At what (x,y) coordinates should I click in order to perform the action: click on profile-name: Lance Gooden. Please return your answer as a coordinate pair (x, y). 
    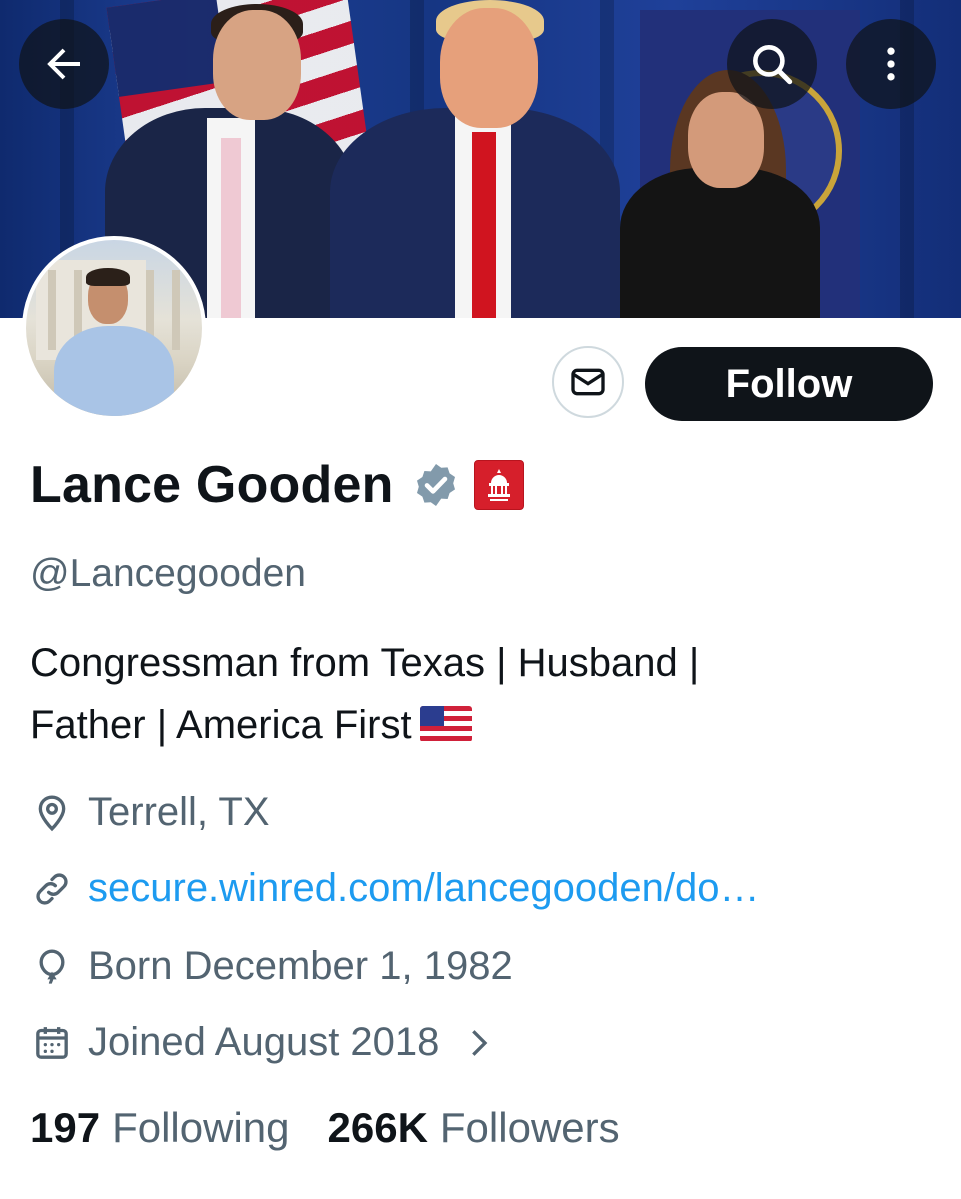
    Looking at the image, I should click on (212, 485).